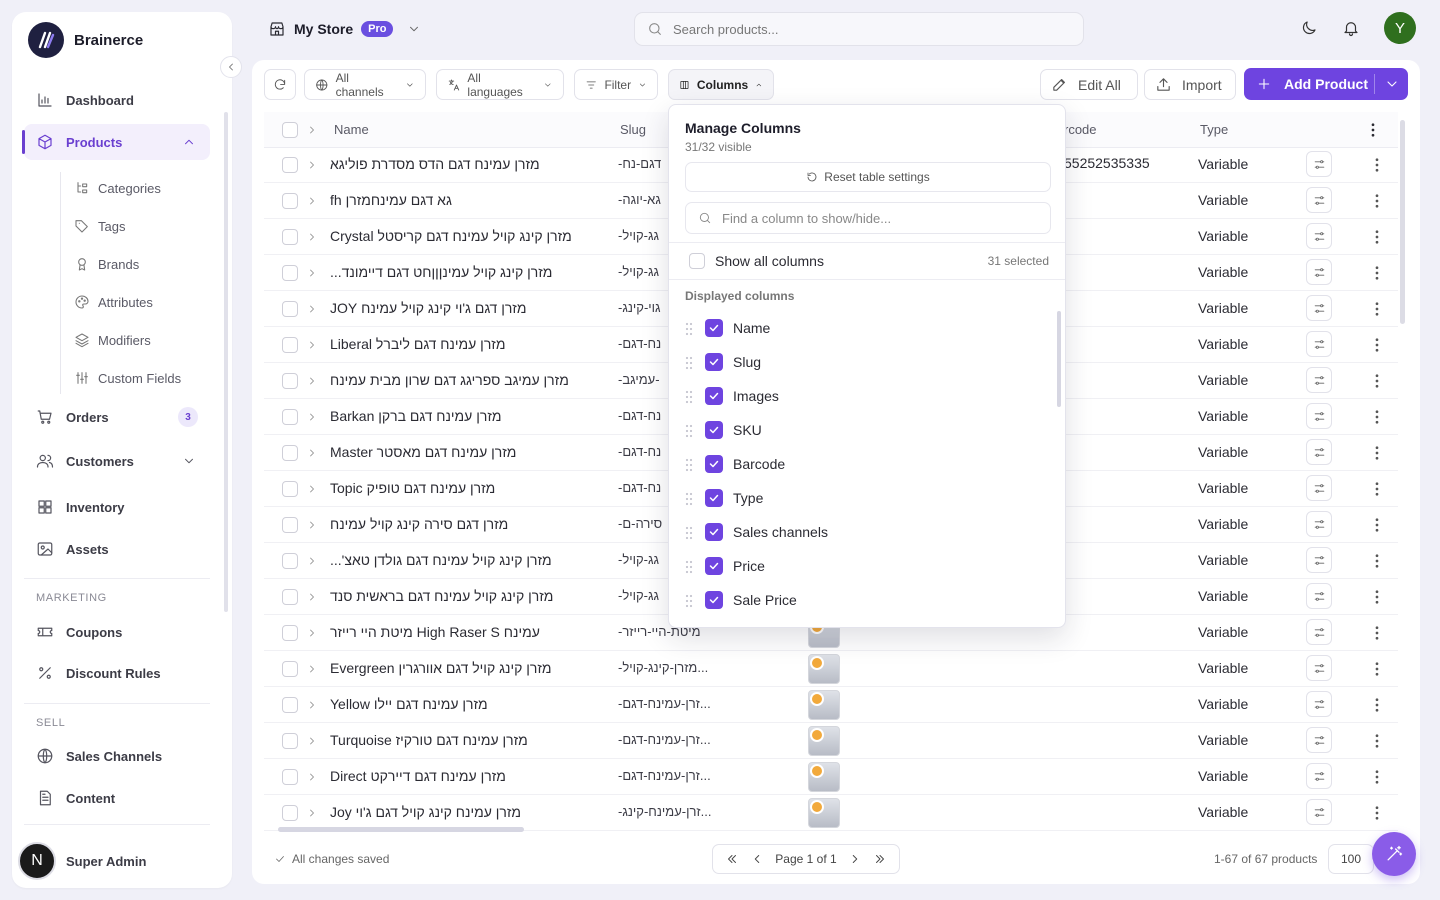  Describe the element at coordinates (1326, 84) in the screenshot. I see `add-product-button: Add Product` at that location.